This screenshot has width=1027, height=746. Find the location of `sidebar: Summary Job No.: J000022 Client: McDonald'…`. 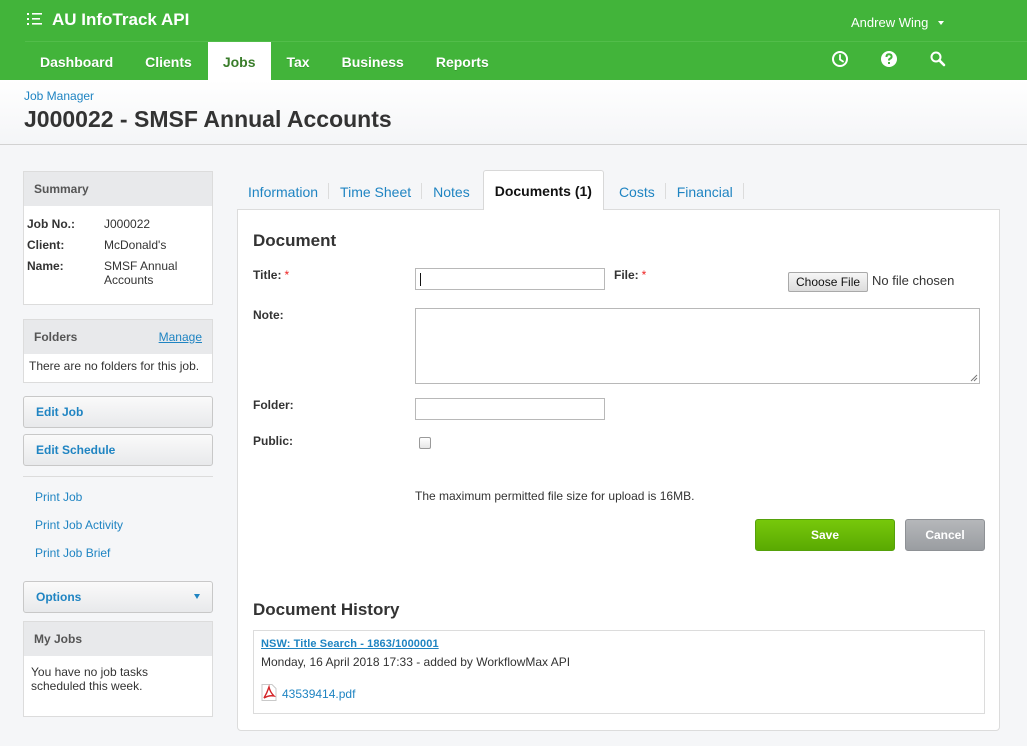

sidebar: Summary Job No.: J000022 Client: McDonald'… is located at coordinates (118, 444).